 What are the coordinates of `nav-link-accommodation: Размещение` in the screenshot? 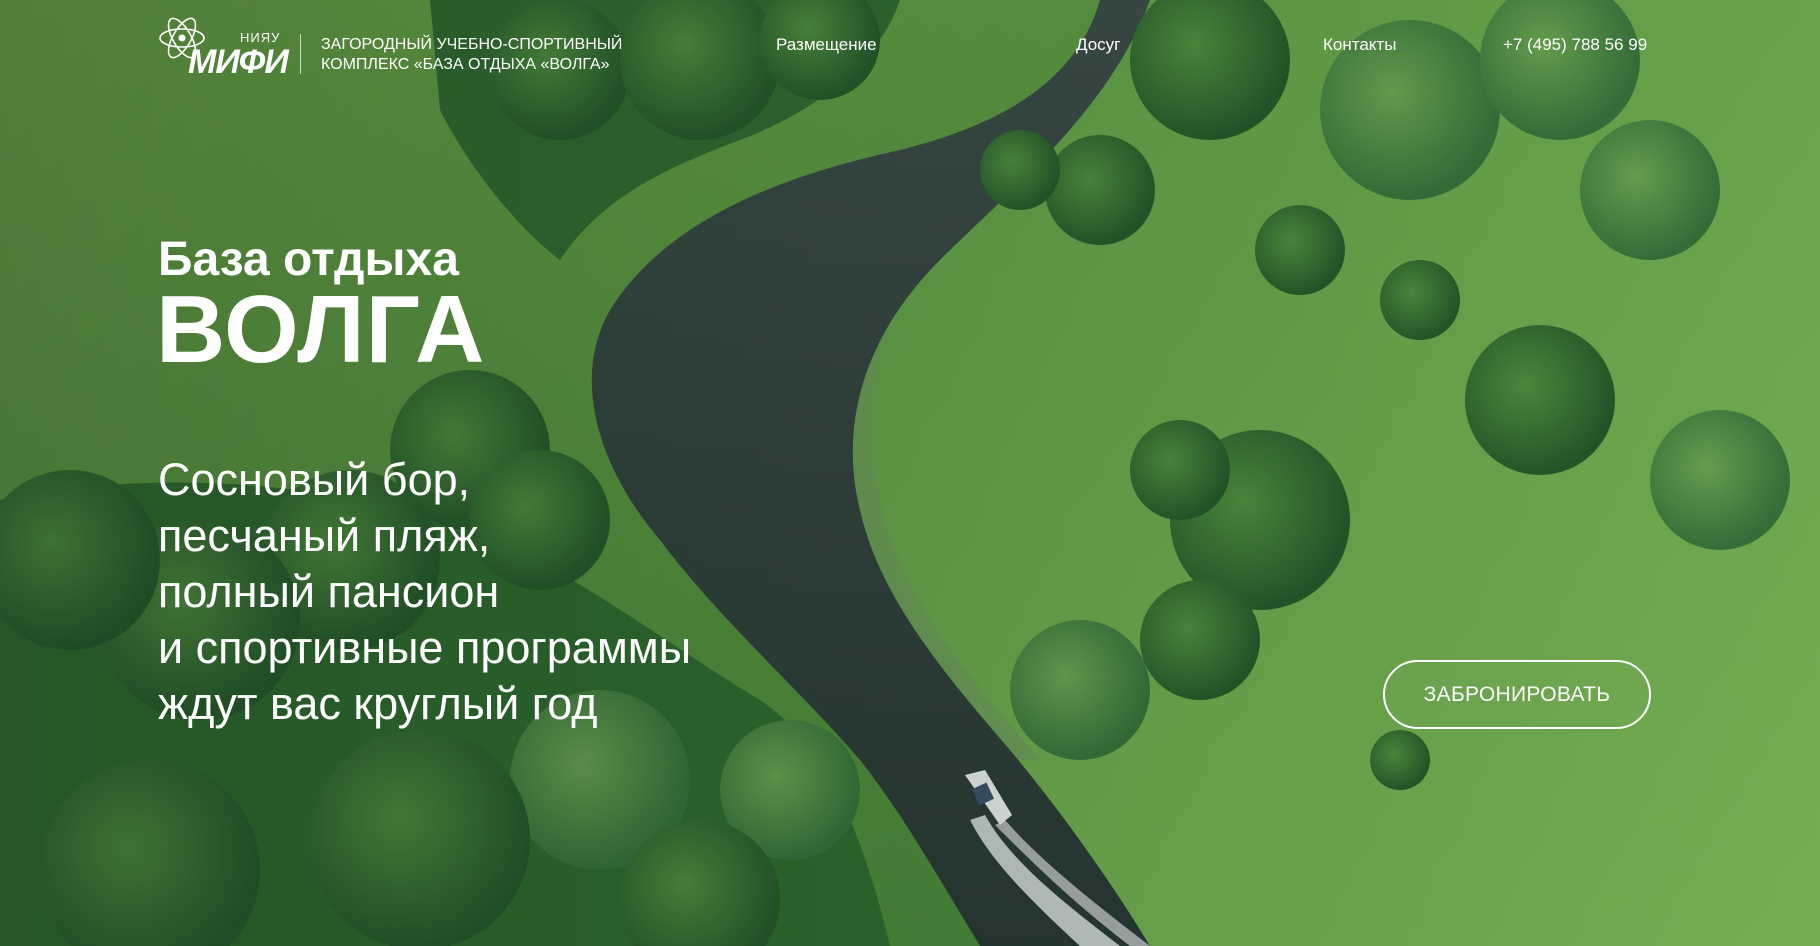 It's located at (826, 45).